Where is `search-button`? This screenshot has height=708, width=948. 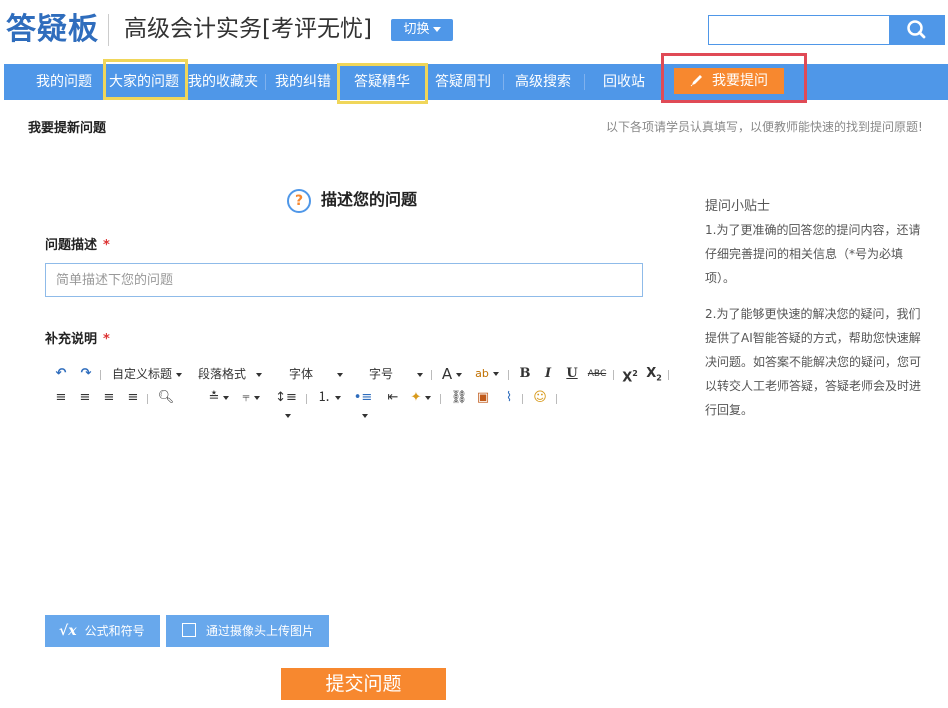
search-button is located at coordinates (917, 30).